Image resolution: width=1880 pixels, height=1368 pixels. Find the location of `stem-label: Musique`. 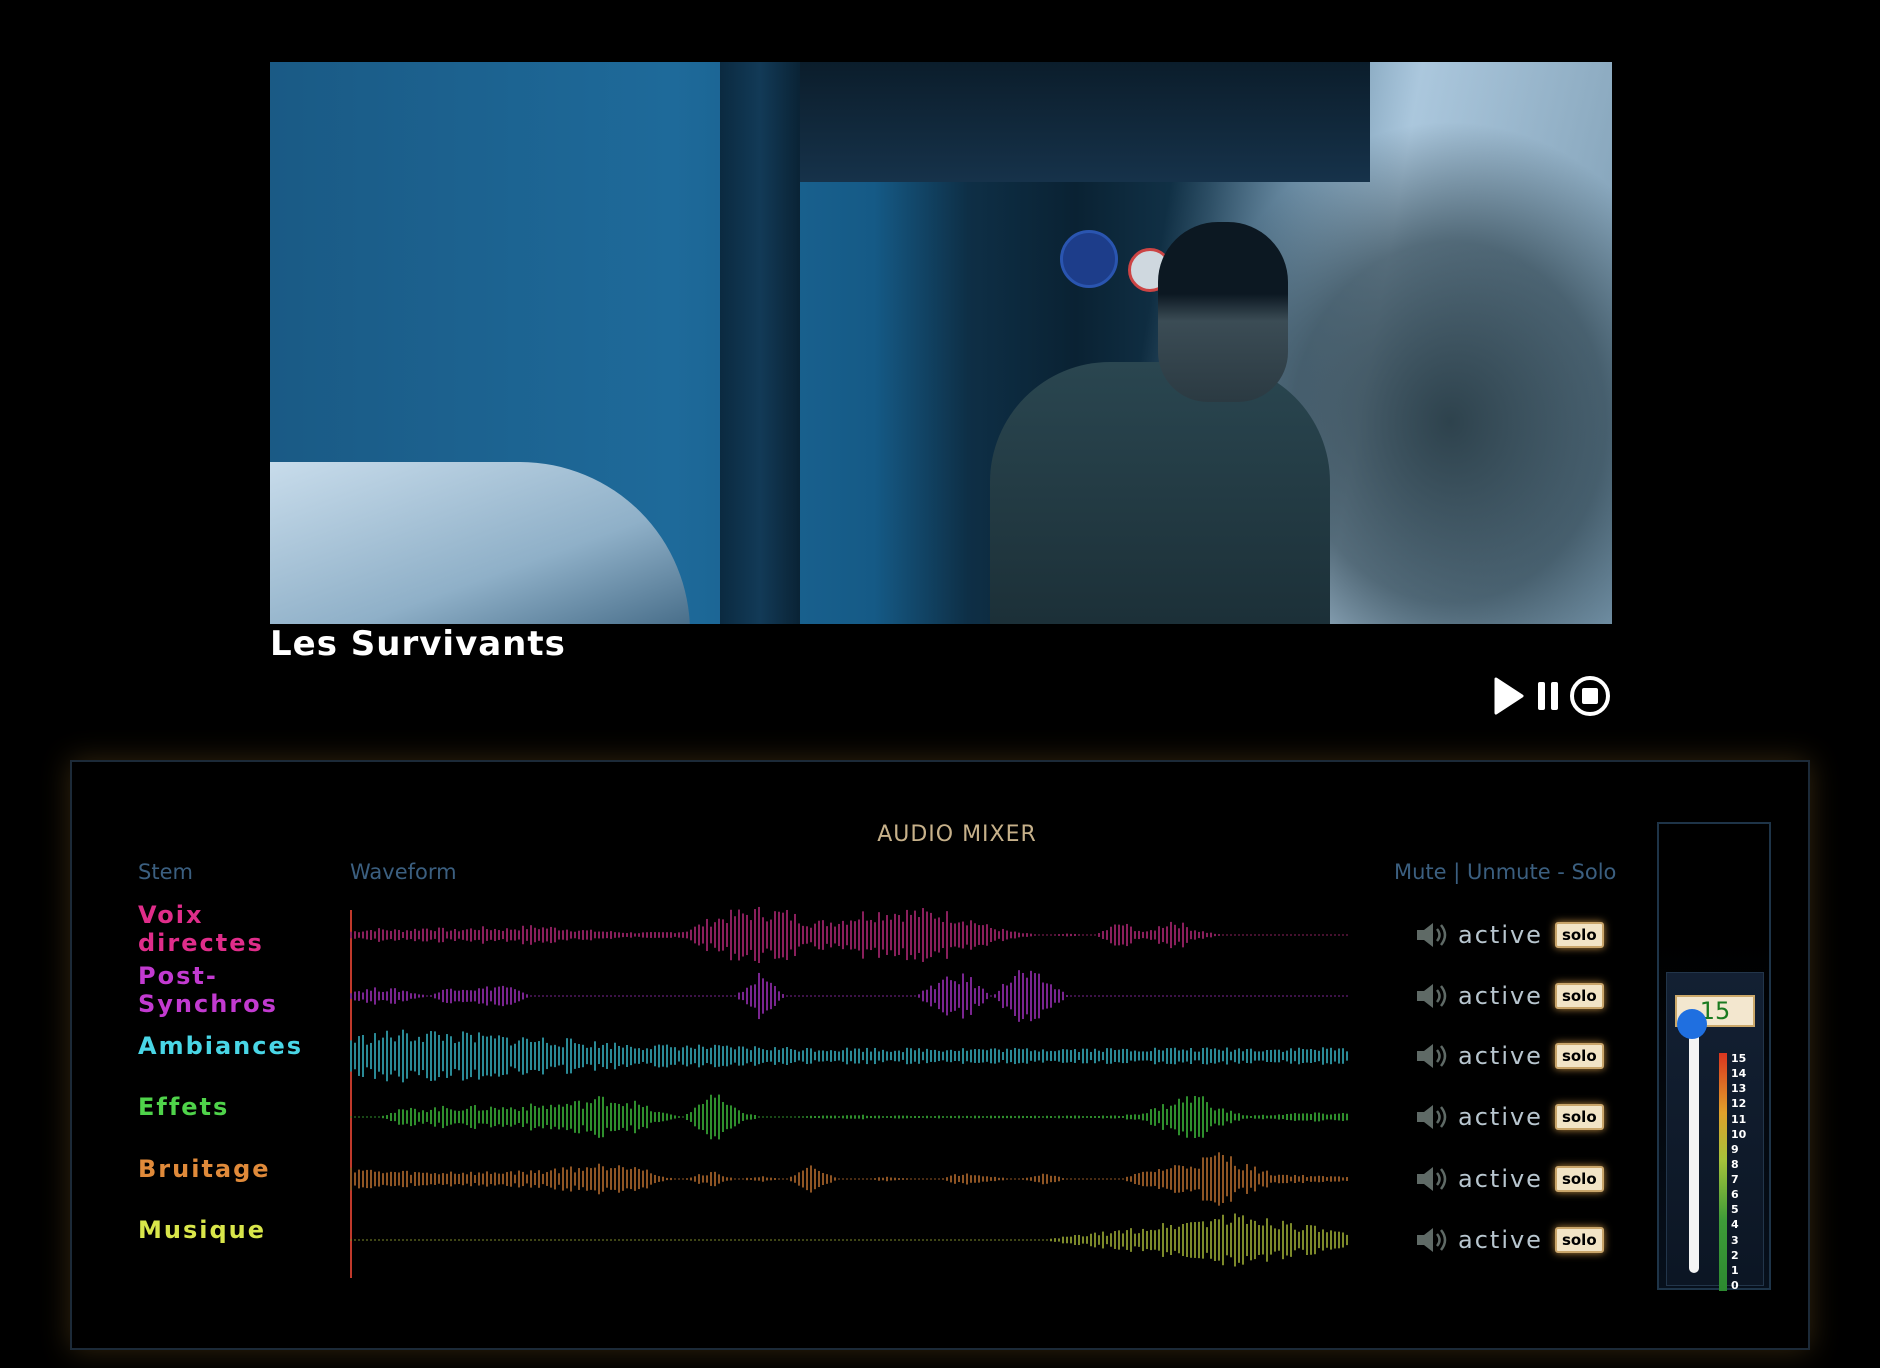

stem-label: Musique is located at coordinates (202, 1230).